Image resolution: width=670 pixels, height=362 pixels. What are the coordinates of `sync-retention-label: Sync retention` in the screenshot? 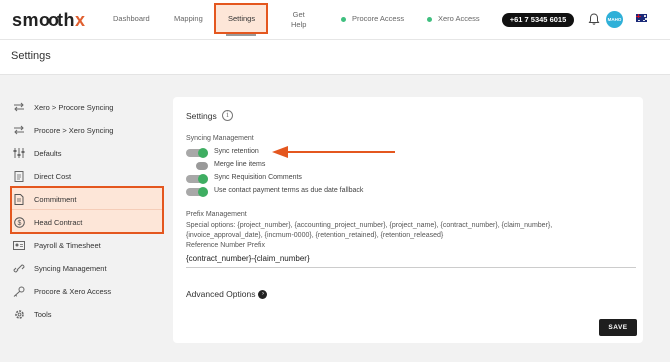 It's located at (236, 151).